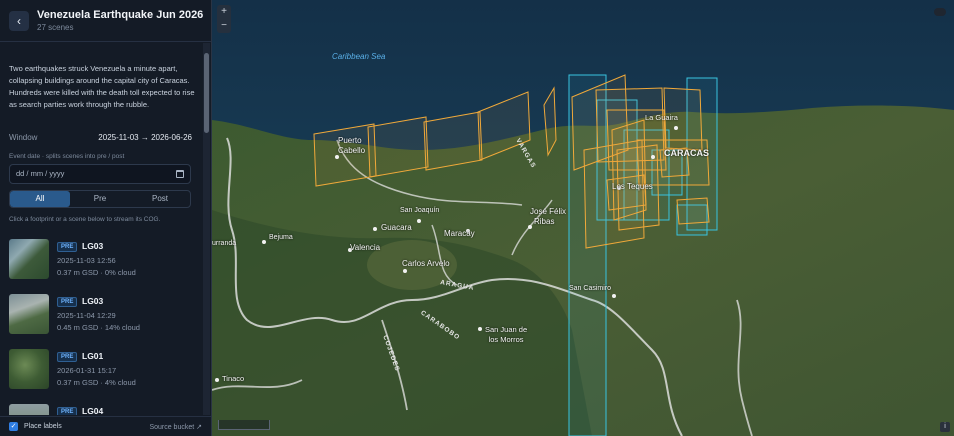  Describe the element at coordinates (93, 356) in the screenshot. I see `scene-name: LG01` at that location.